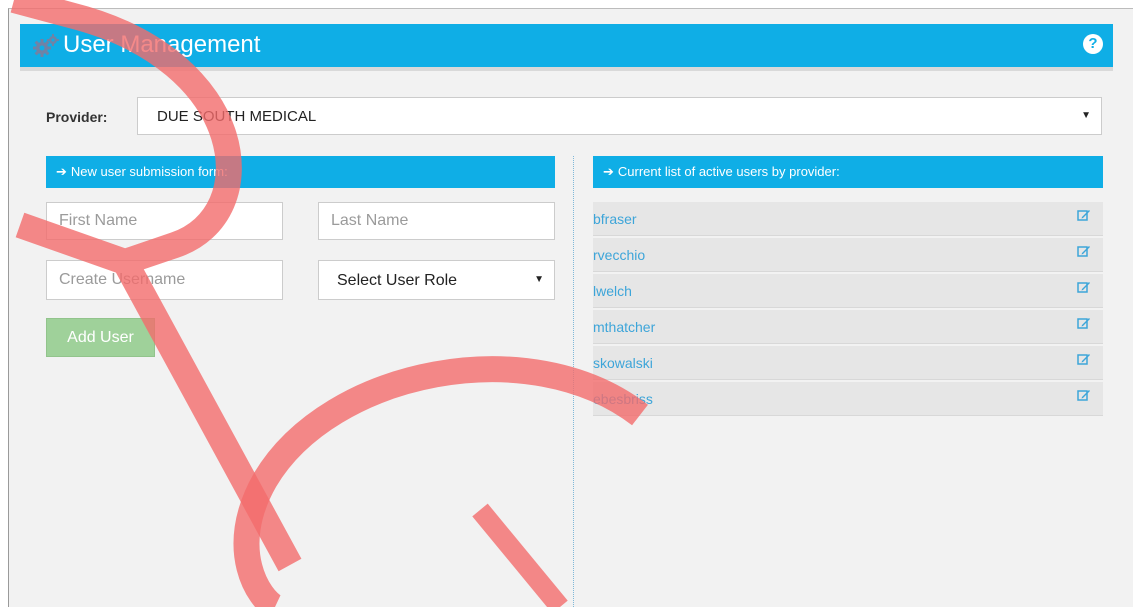 The width and height of the screenshot is (1133, 607). I want to click on user-role-selected-value: Select User Role, so click(397, 280).